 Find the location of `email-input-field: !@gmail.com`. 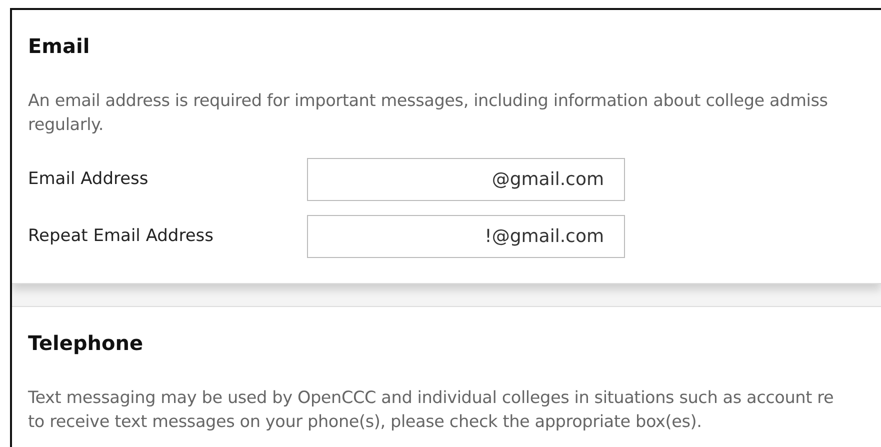

email-input-field: !@gmail.com is located at coordinates (466, 236).